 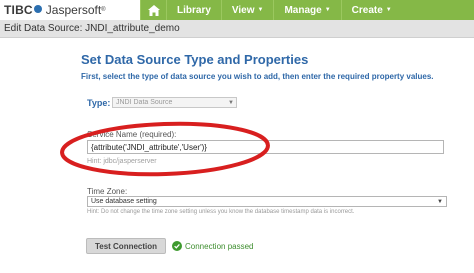 What do you see at coordinates (103, 10) in the screenshot?
I see `logo-mark: ®` at bounding box center [103, 10].